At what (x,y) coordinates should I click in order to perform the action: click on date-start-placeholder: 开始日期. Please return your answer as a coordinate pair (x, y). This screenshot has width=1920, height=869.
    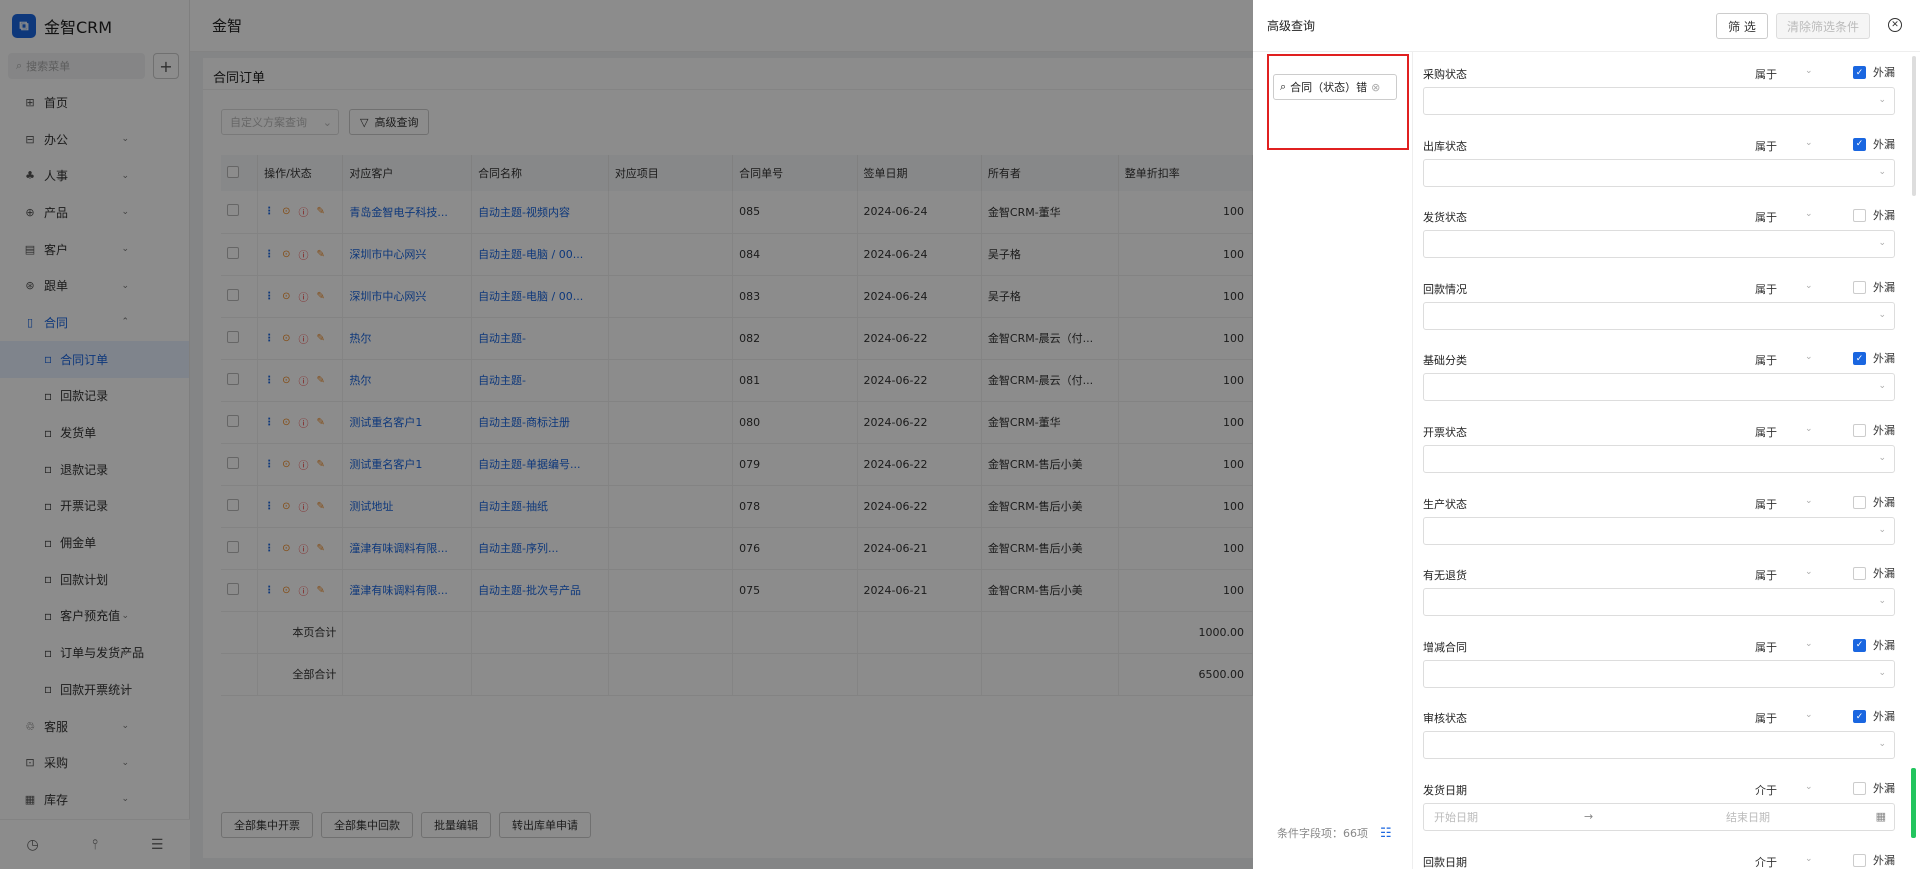
    Looking at the image, I should click on (1456, 817).